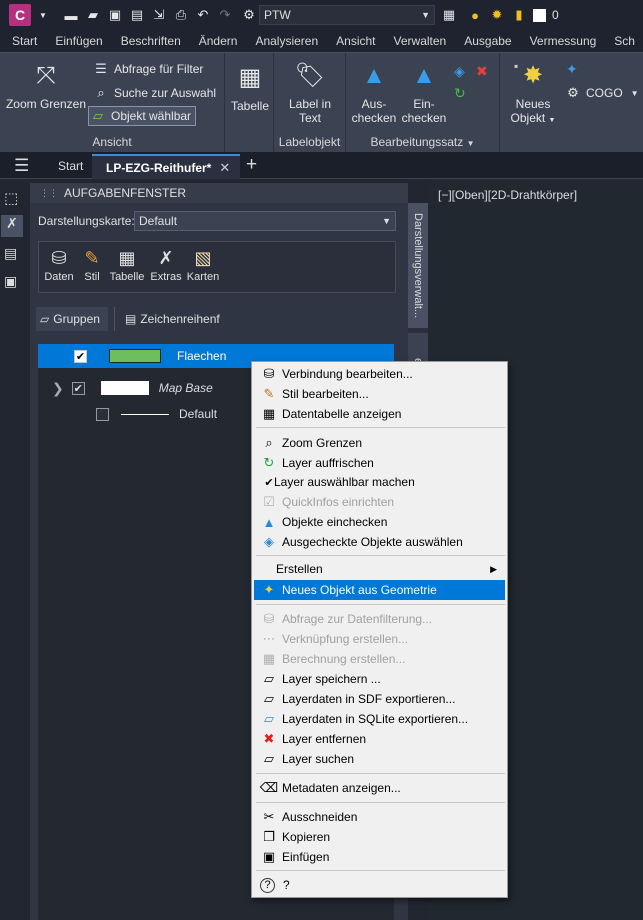 Image resolution: width=643 pixels, height=920 pixels. Describe the element at coordinates (59, 258) in the screenshot. I see `database-icon: ⛁` at that location.